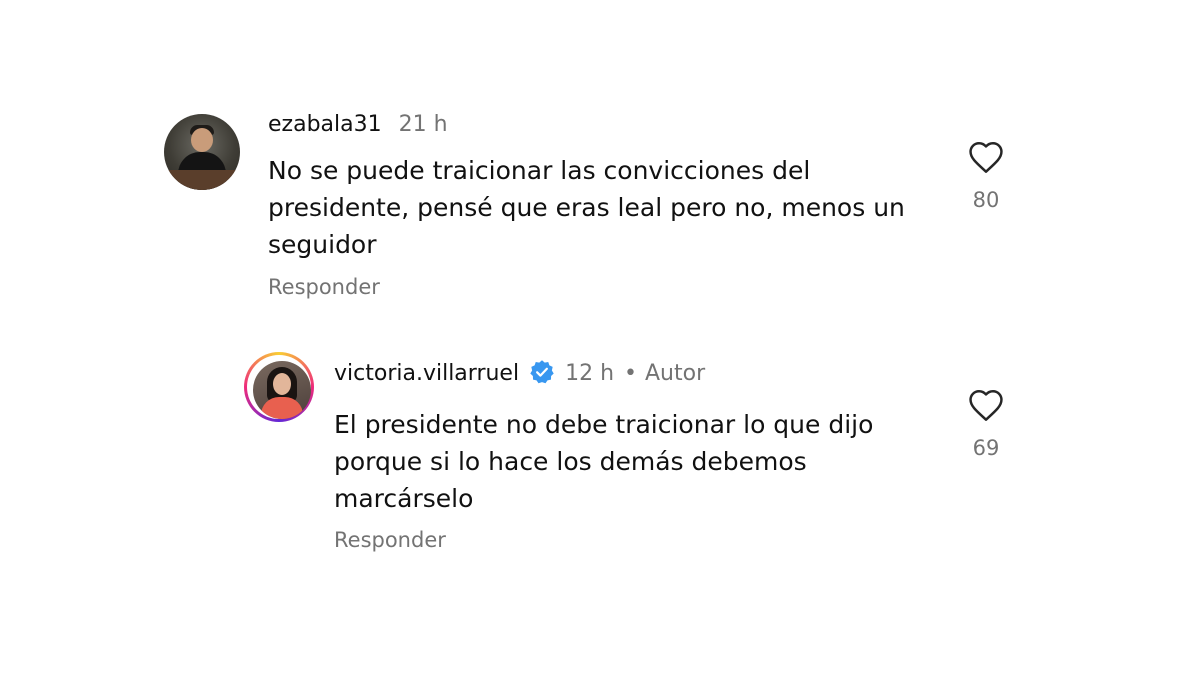 The height and width of the screenshot is (675, 1200). What do you see at coordinates (325, 124) in the screenshot?
I see `username: ezabala31` at bounding box center [325, 124].